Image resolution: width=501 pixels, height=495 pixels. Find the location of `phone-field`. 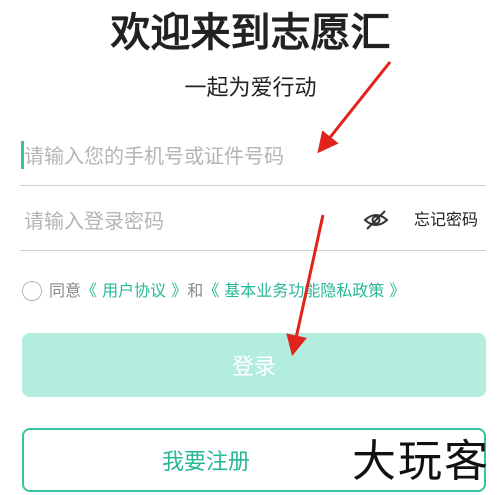

phone-field is located at coordinates (254, 156).